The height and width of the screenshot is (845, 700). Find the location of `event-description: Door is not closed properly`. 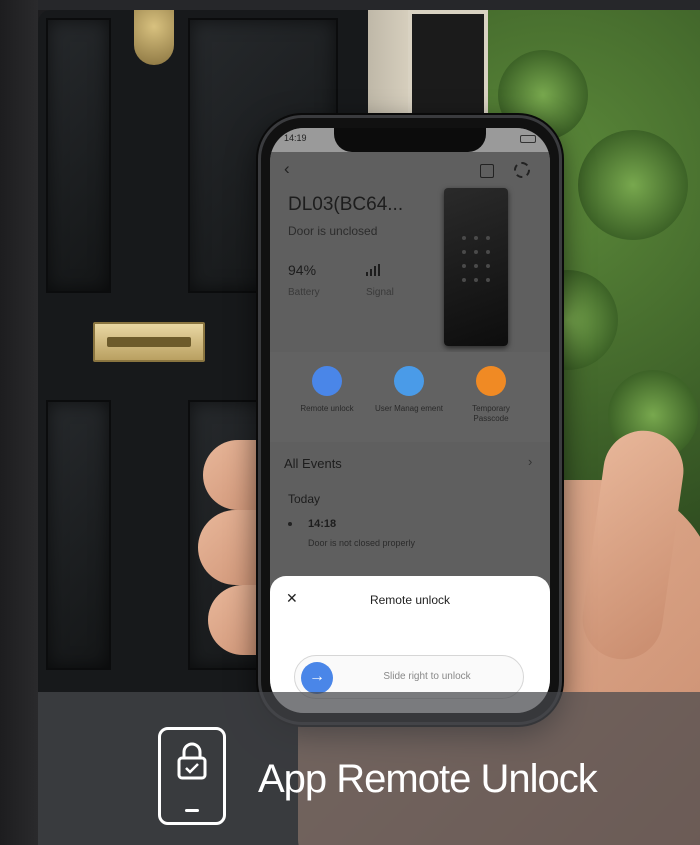

event-description: Door is not closed properly is located at coordinates (362, 543).